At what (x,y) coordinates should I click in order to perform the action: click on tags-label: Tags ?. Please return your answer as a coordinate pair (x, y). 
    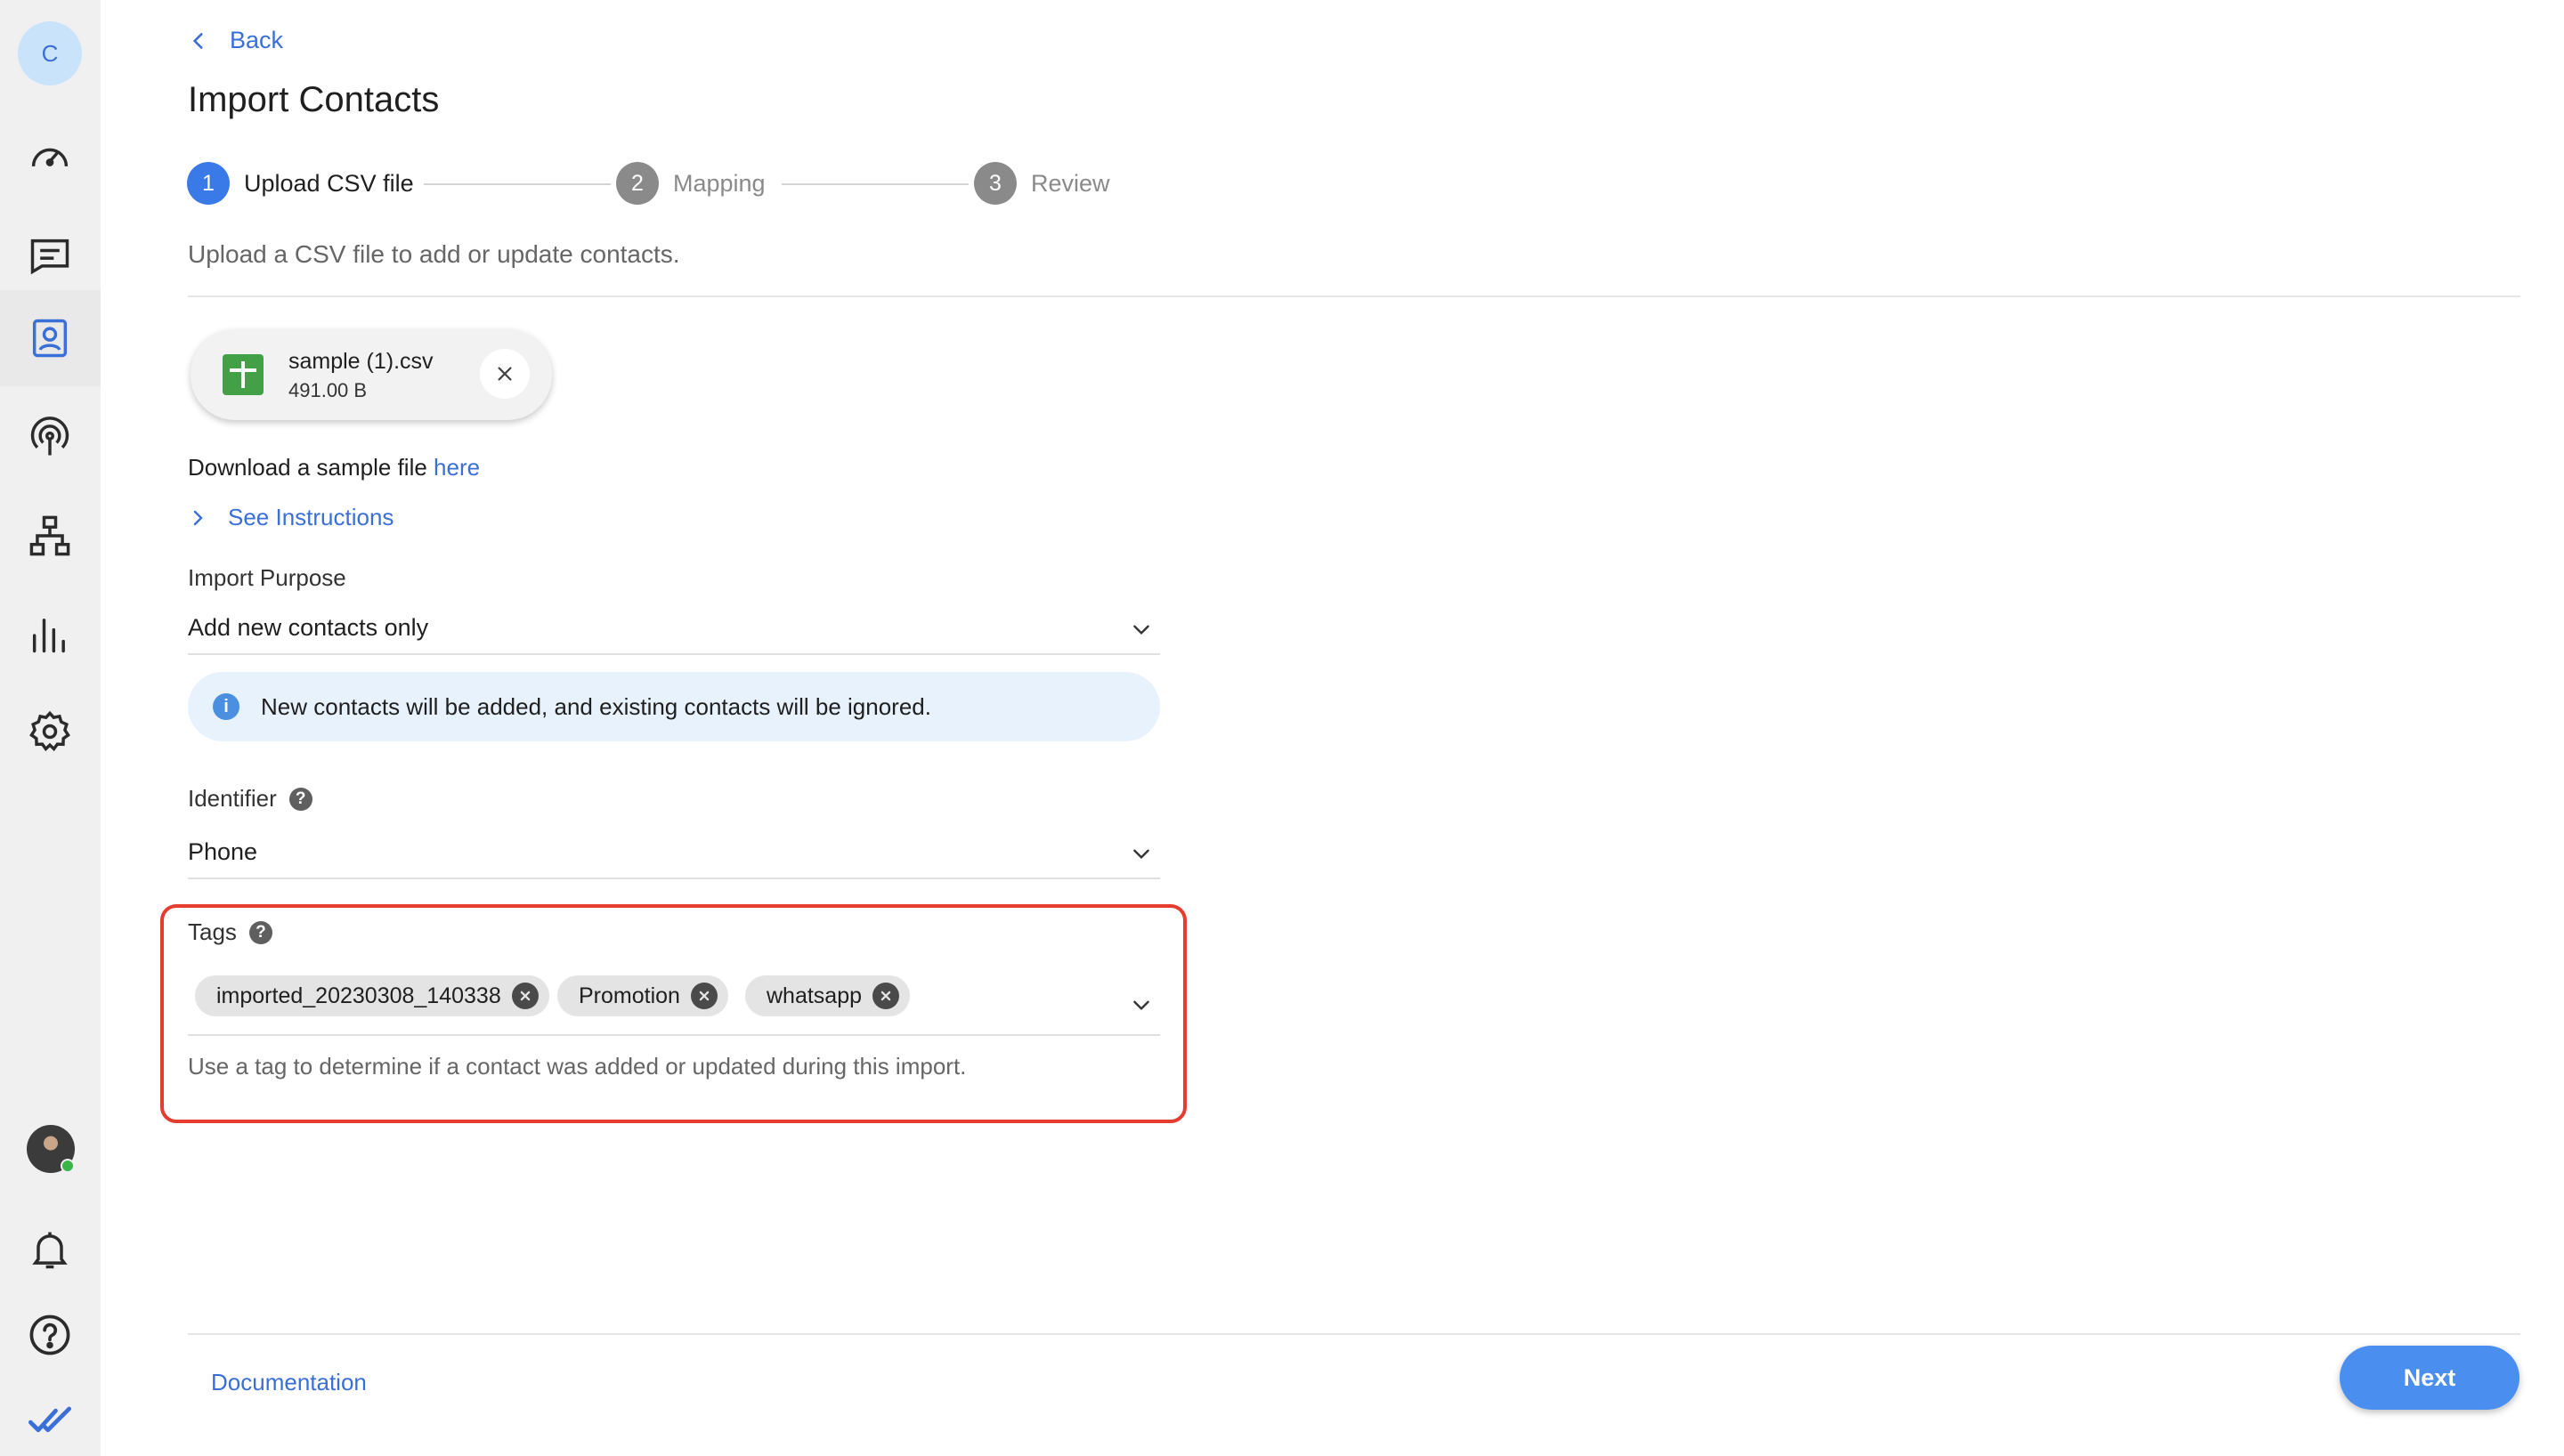
    Looking at the image, I should click on (230, 932).